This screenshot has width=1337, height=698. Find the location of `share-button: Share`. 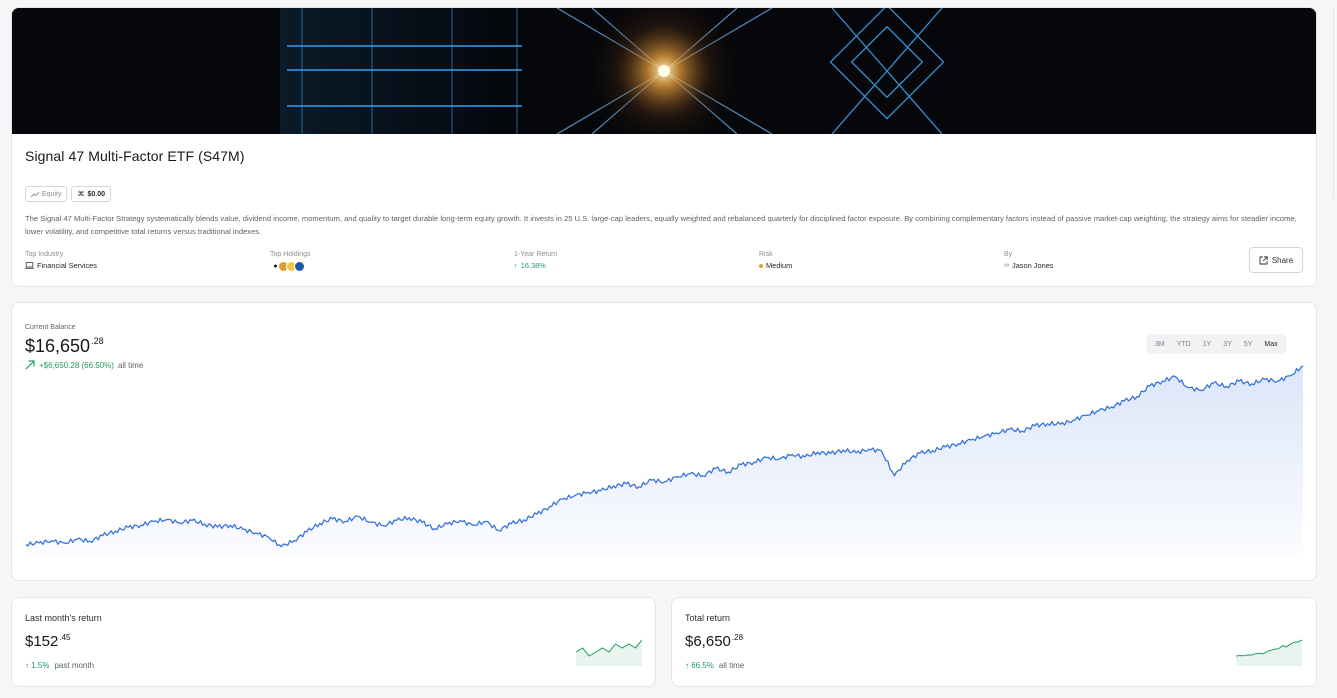

share-button: Share is located at coordinates (1276, 260).